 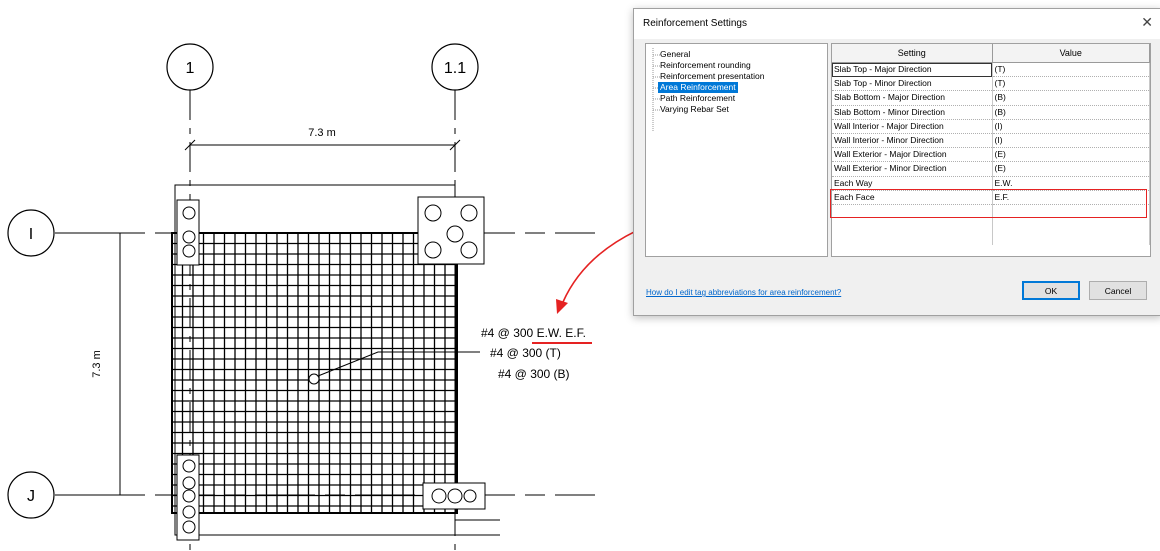 I want to click on tag-line-1-abbrev: E.W. E.F., so click(x=561, y=333).